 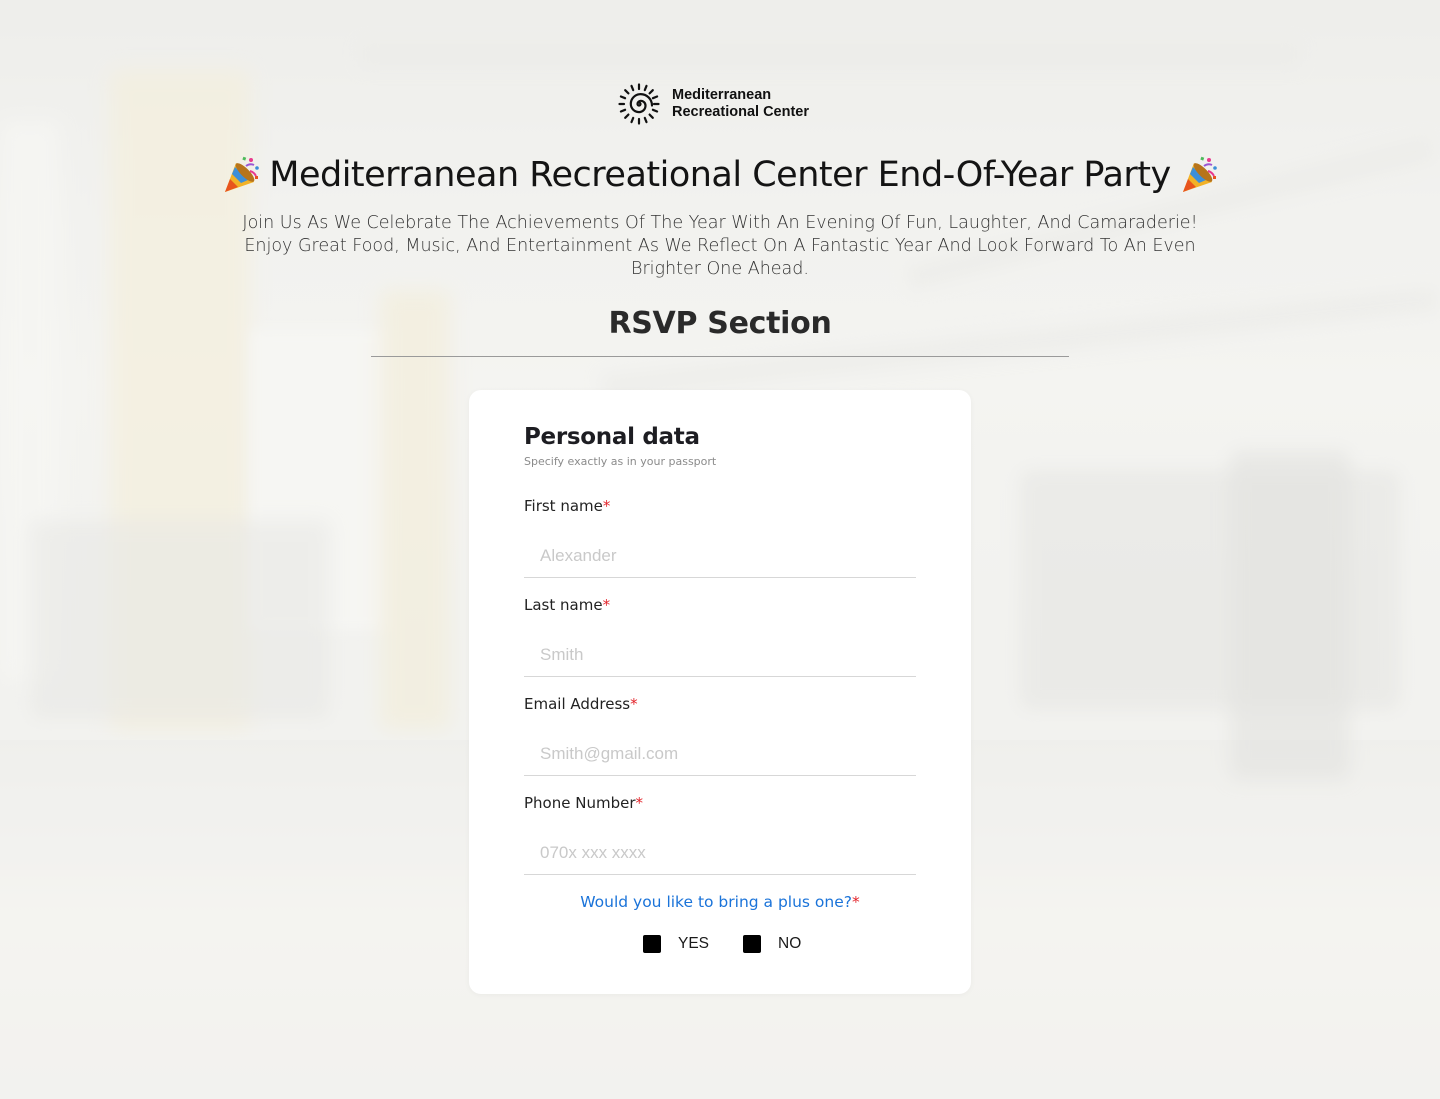 What do you see at coordinates (720, 803) in the screenshot?
I see `phone-label: Phone Number*` at bounding box center [720, 803].